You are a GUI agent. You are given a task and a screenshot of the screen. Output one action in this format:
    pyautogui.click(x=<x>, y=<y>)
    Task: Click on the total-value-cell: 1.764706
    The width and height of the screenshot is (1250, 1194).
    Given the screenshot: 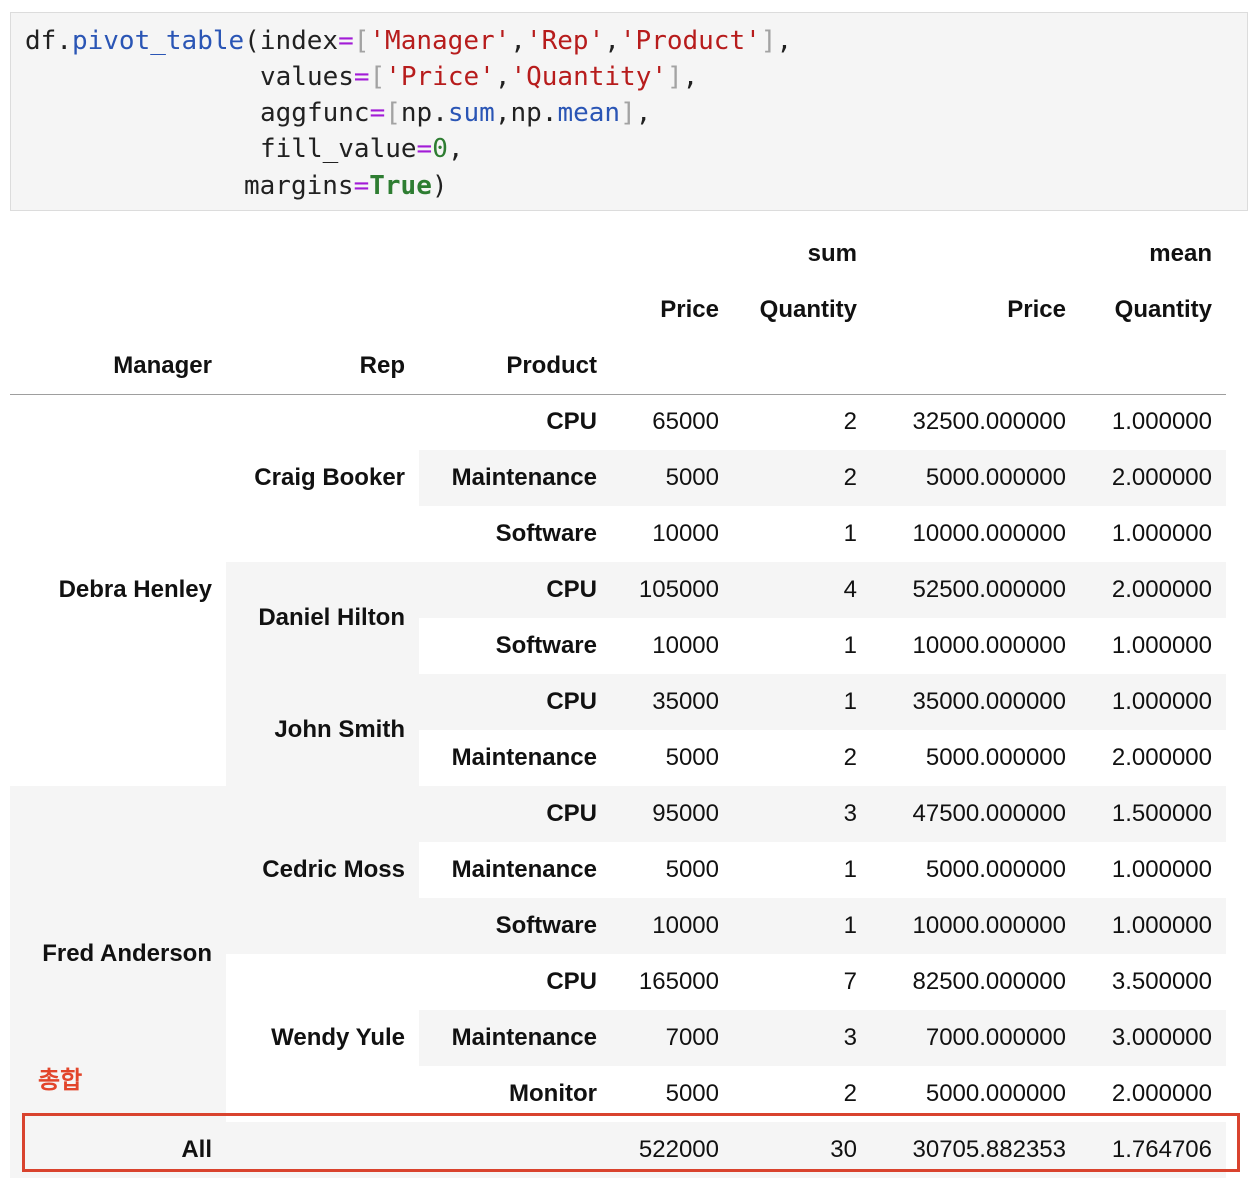 What is the action you would take?
    pyautogui.click(x=1153, y=1150)
    